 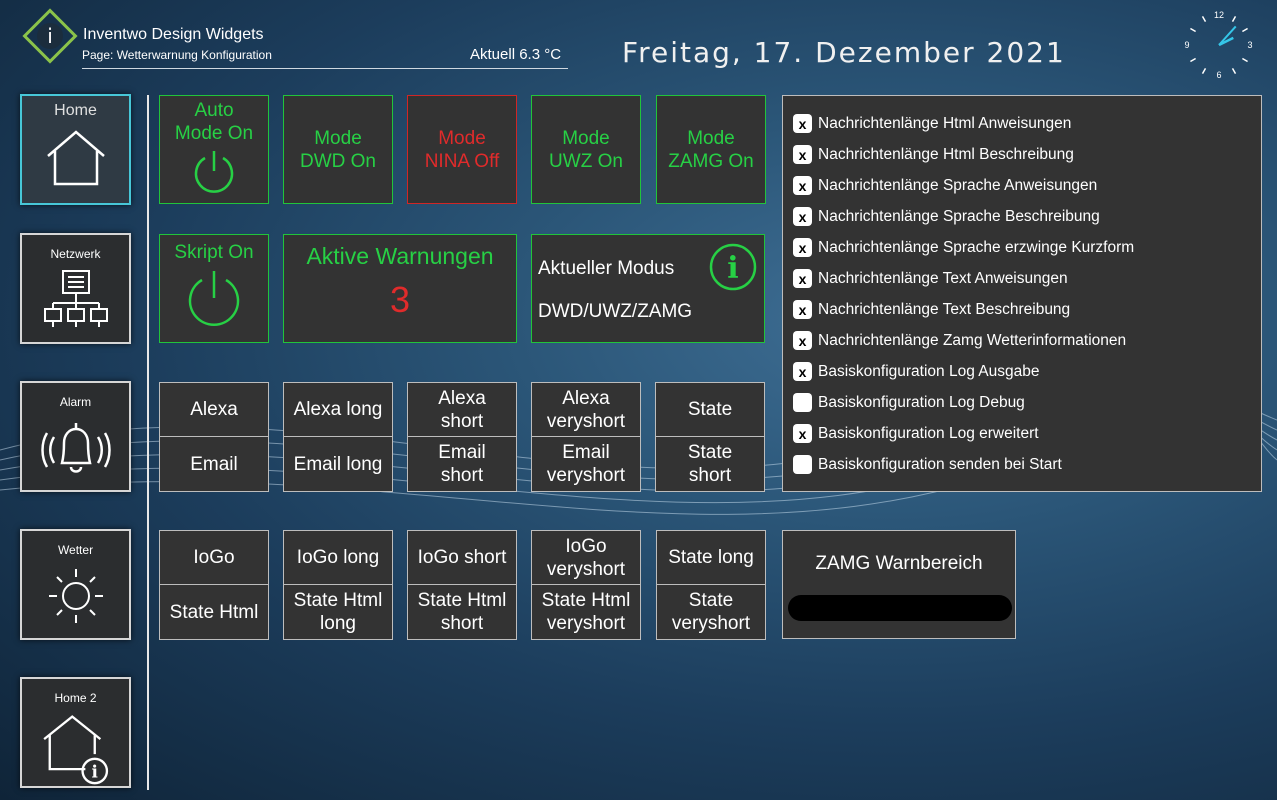 I want to click on date-display: Freitag, 17. Dezember 2021, so click(x=844, y=52).